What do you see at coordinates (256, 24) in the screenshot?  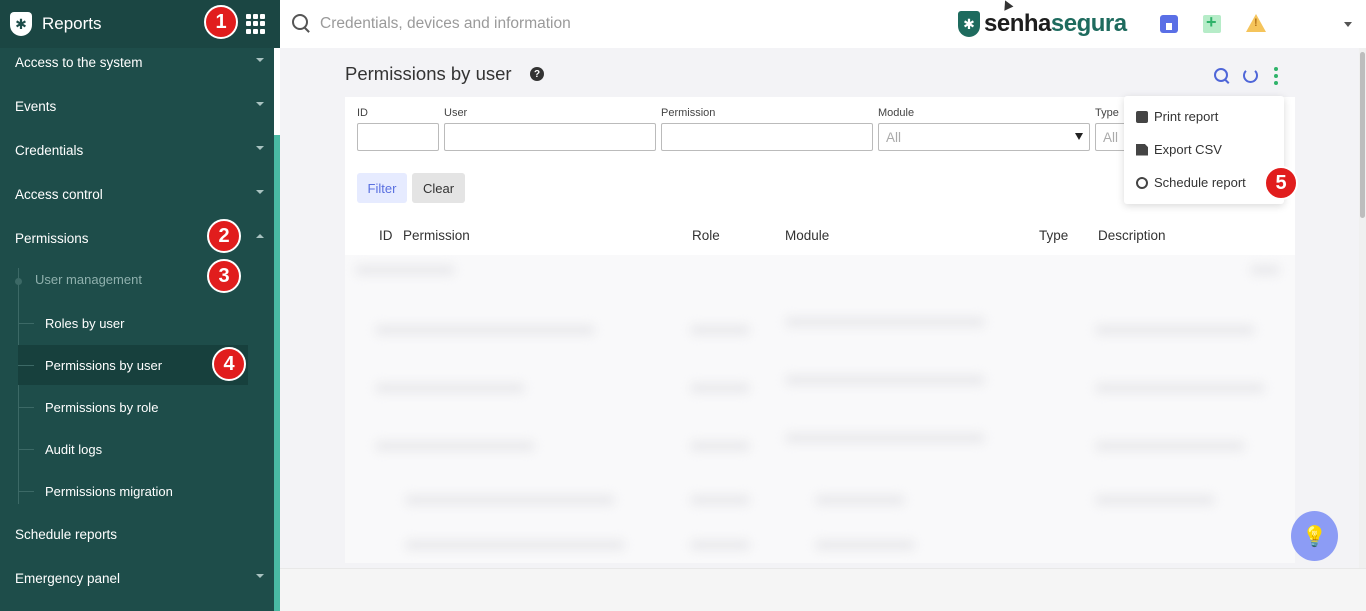 I see `apps-grid-icon` at bounding box center [256, 24].